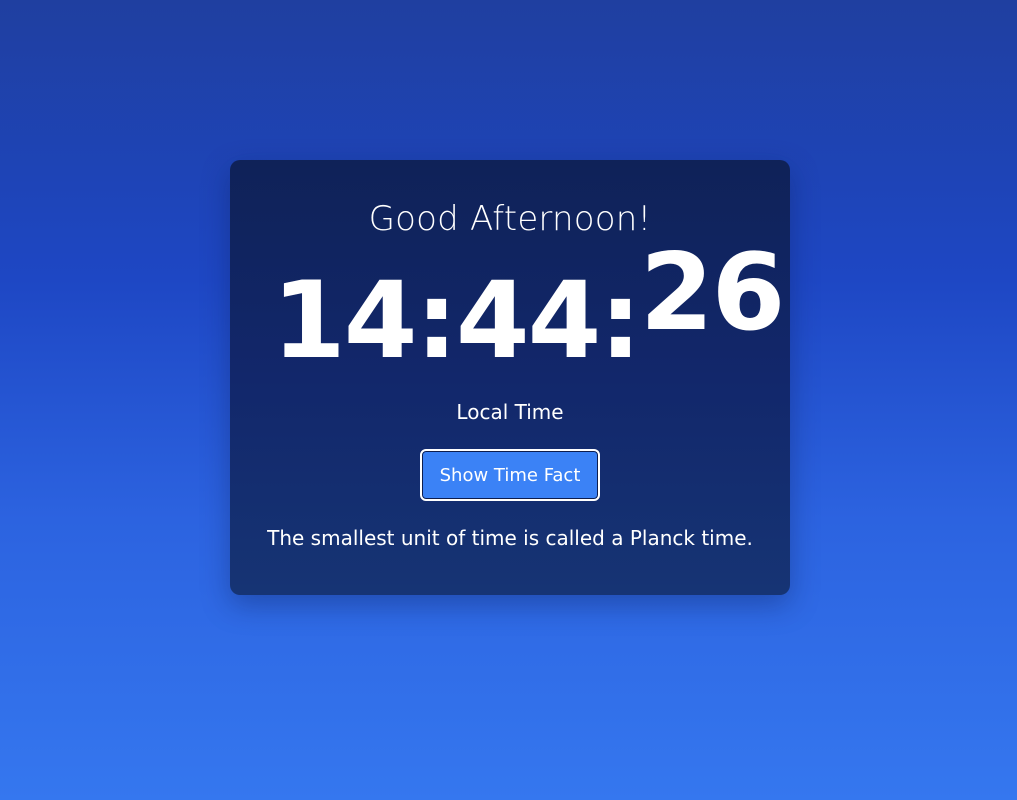  Describe the element at coordinates (345, 320) in the screenshot. I see `clock-hours: 14` at that location.